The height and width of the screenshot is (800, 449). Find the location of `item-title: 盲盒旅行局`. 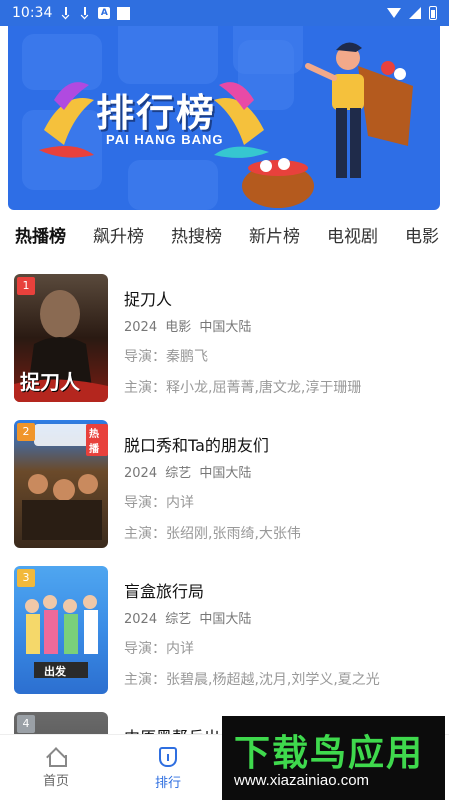

item-title: 盲盒旅行局 is located at coordinates (284, 590).